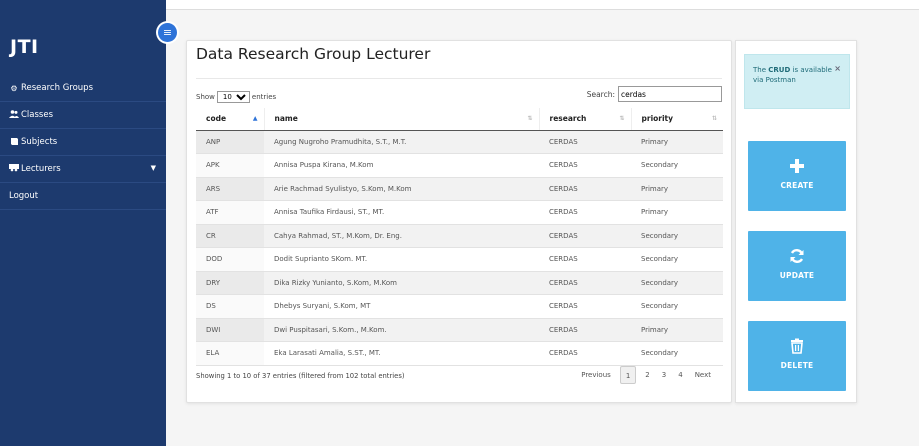  What do you see at coordinates (459, 78) in the screenshot?
I see `divider` at bounding box center [459, 78].